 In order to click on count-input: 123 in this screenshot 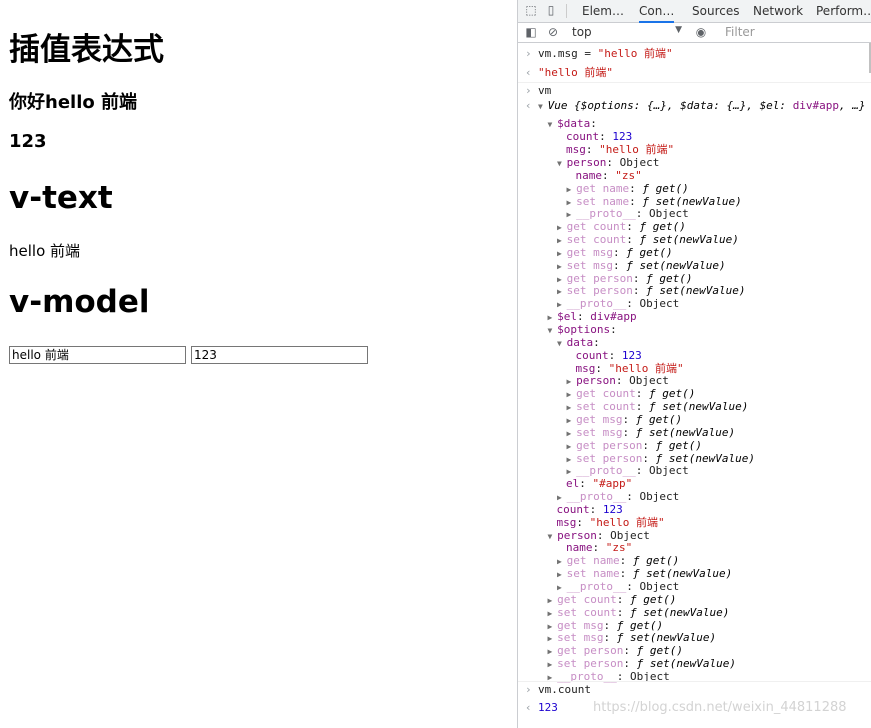, I will do `click(279, 355)`.